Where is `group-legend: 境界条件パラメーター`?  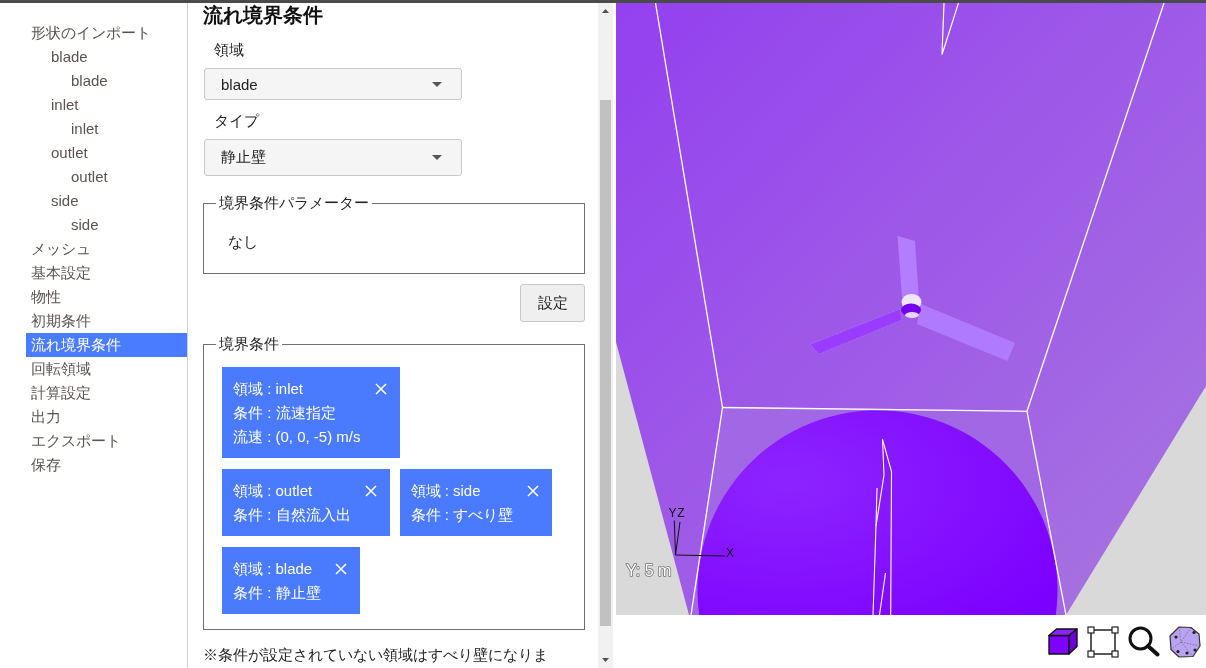 group-legend: 境界条件パラメーター is located at coordinates (294, 203).